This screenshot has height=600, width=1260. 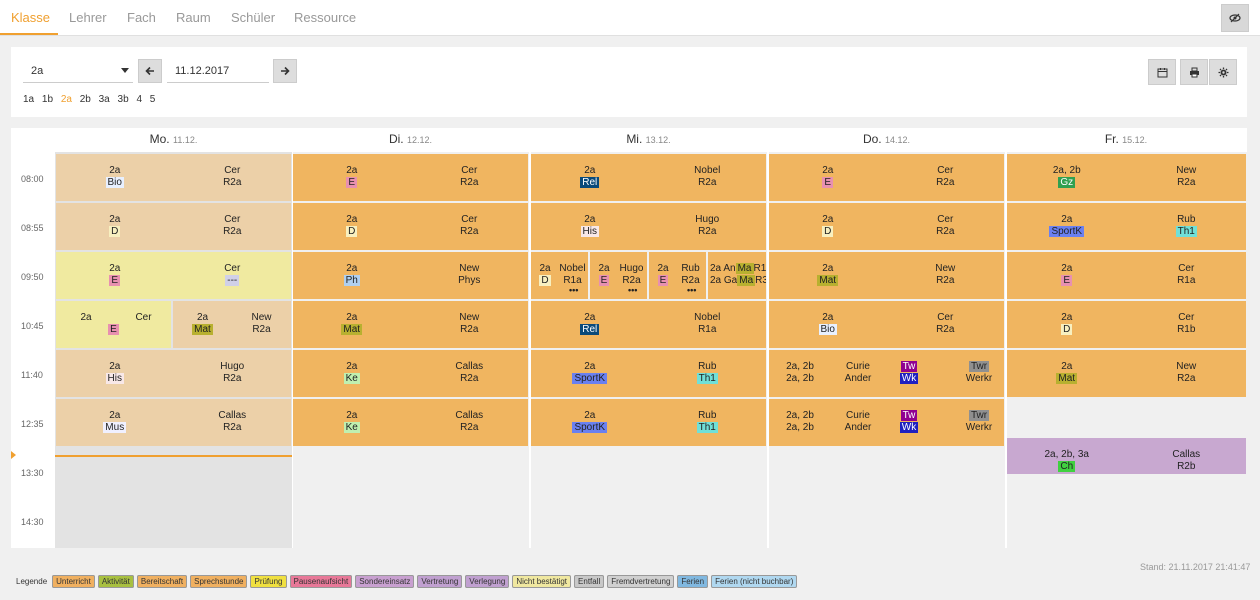 What do you see at coordinates (28, 99) in the screenshot?
I see `class-link-1a: 1a` at bounding box center [28, 99].